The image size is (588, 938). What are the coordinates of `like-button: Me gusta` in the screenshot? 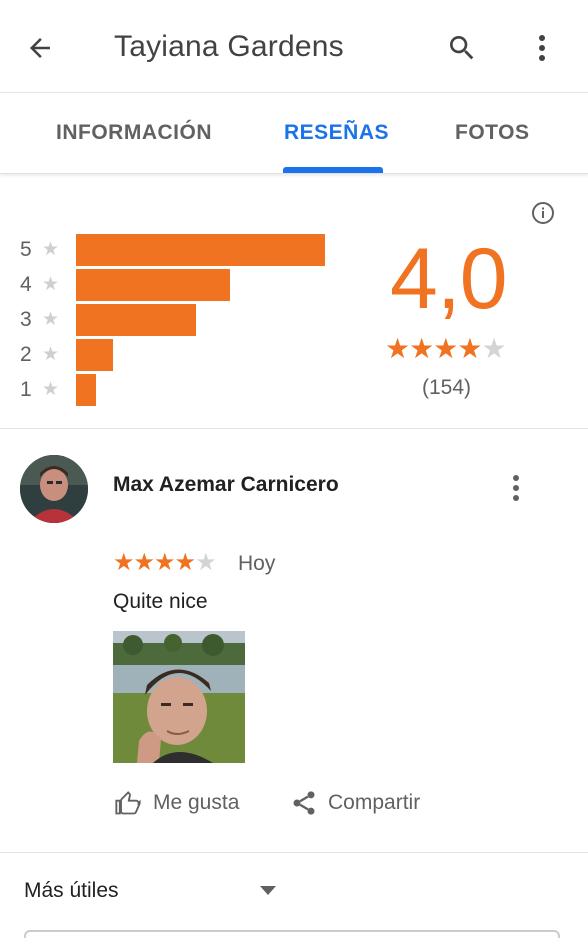 It's located at (176, 803).